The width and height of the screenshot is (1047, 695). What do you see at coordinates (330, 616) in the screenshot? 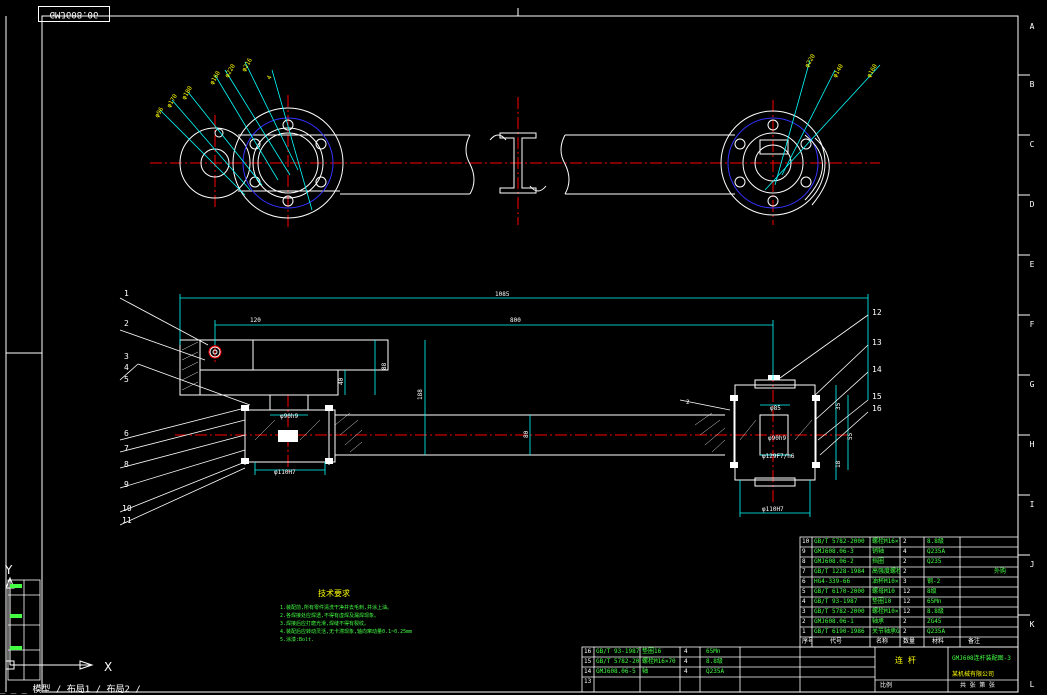
I see `note-item: 2.各焊接处应焊透,不得有虚焊及漏焊现象。` at bounding box center [330, 616].